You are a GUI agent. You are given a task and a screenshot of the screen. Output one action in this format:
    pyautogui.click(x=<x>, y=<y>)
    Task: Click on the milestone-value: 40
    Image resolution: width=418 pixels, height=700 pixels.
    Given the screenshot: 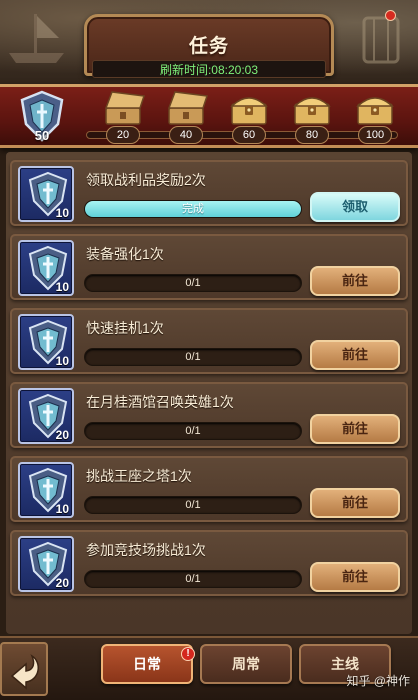 What is the action you would take?
    pyautogui.click(x=186, y=135)
    